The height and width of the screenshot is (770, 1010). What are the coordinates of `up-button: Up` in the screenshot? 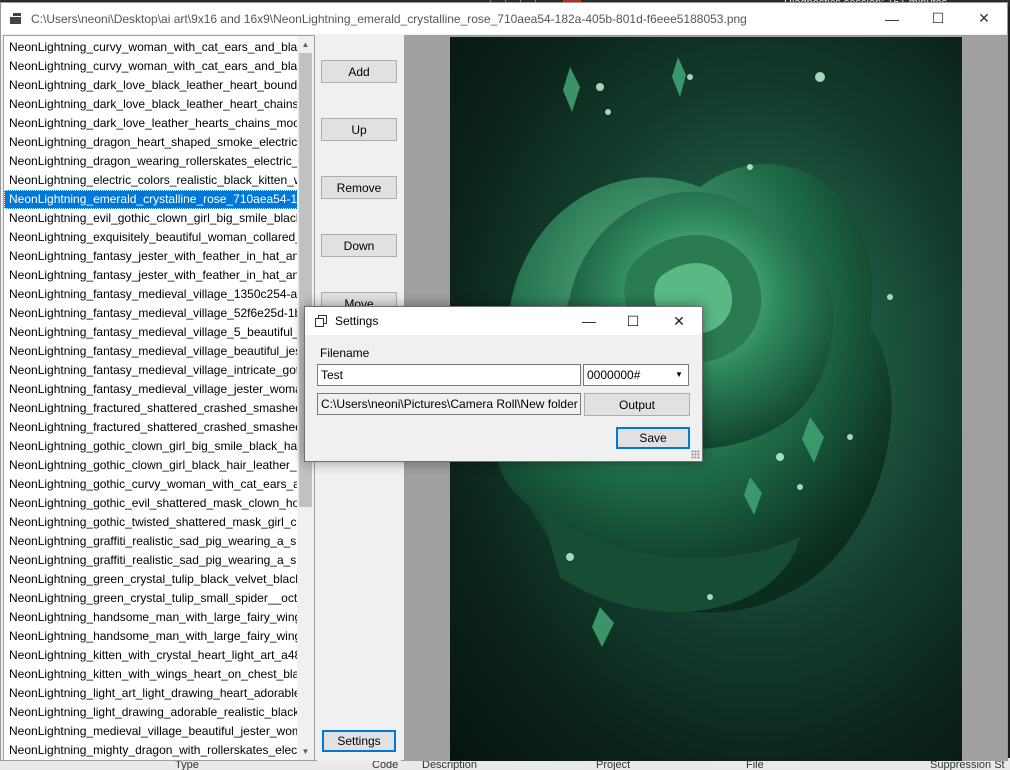 It's located at (359, 129).